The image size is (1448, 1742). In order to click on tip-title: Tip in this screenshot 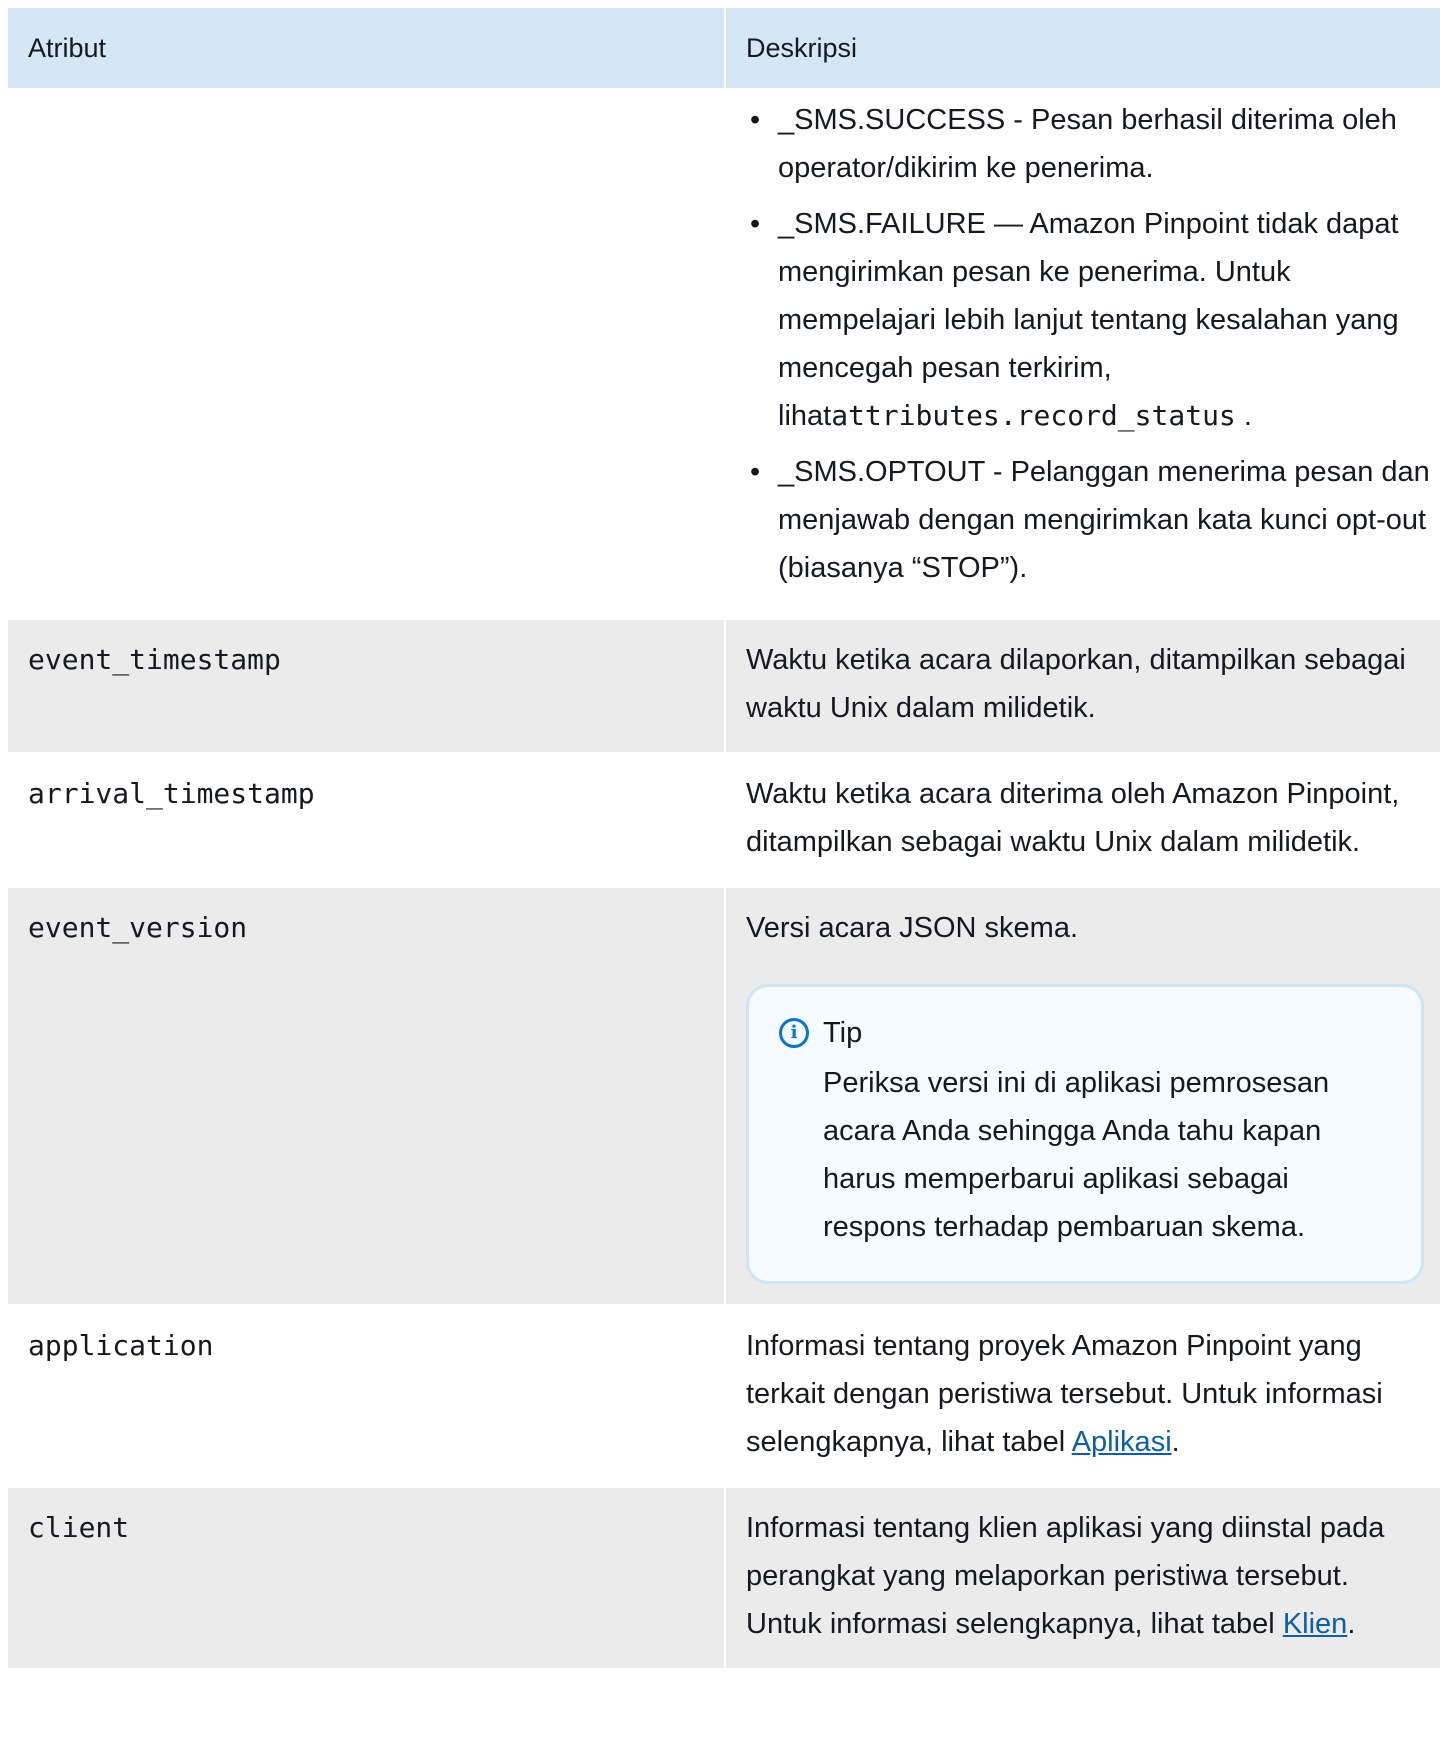, I will do `click(843, 1033)`.